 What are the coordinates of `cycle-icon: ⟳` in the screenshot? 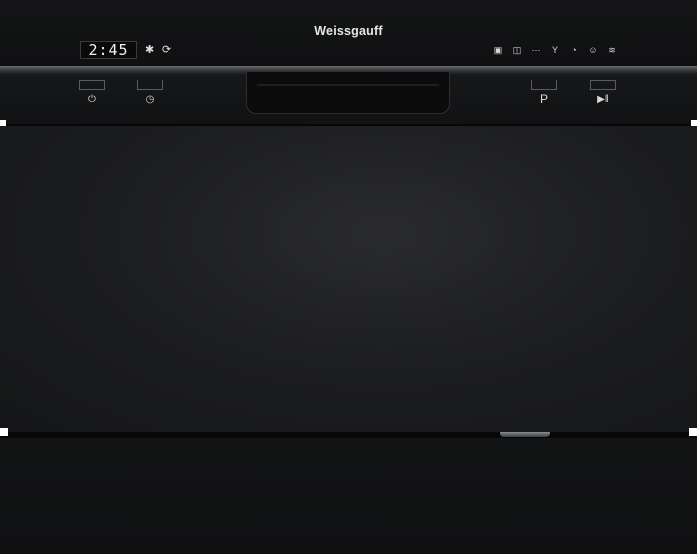 It's located at (167, 50).